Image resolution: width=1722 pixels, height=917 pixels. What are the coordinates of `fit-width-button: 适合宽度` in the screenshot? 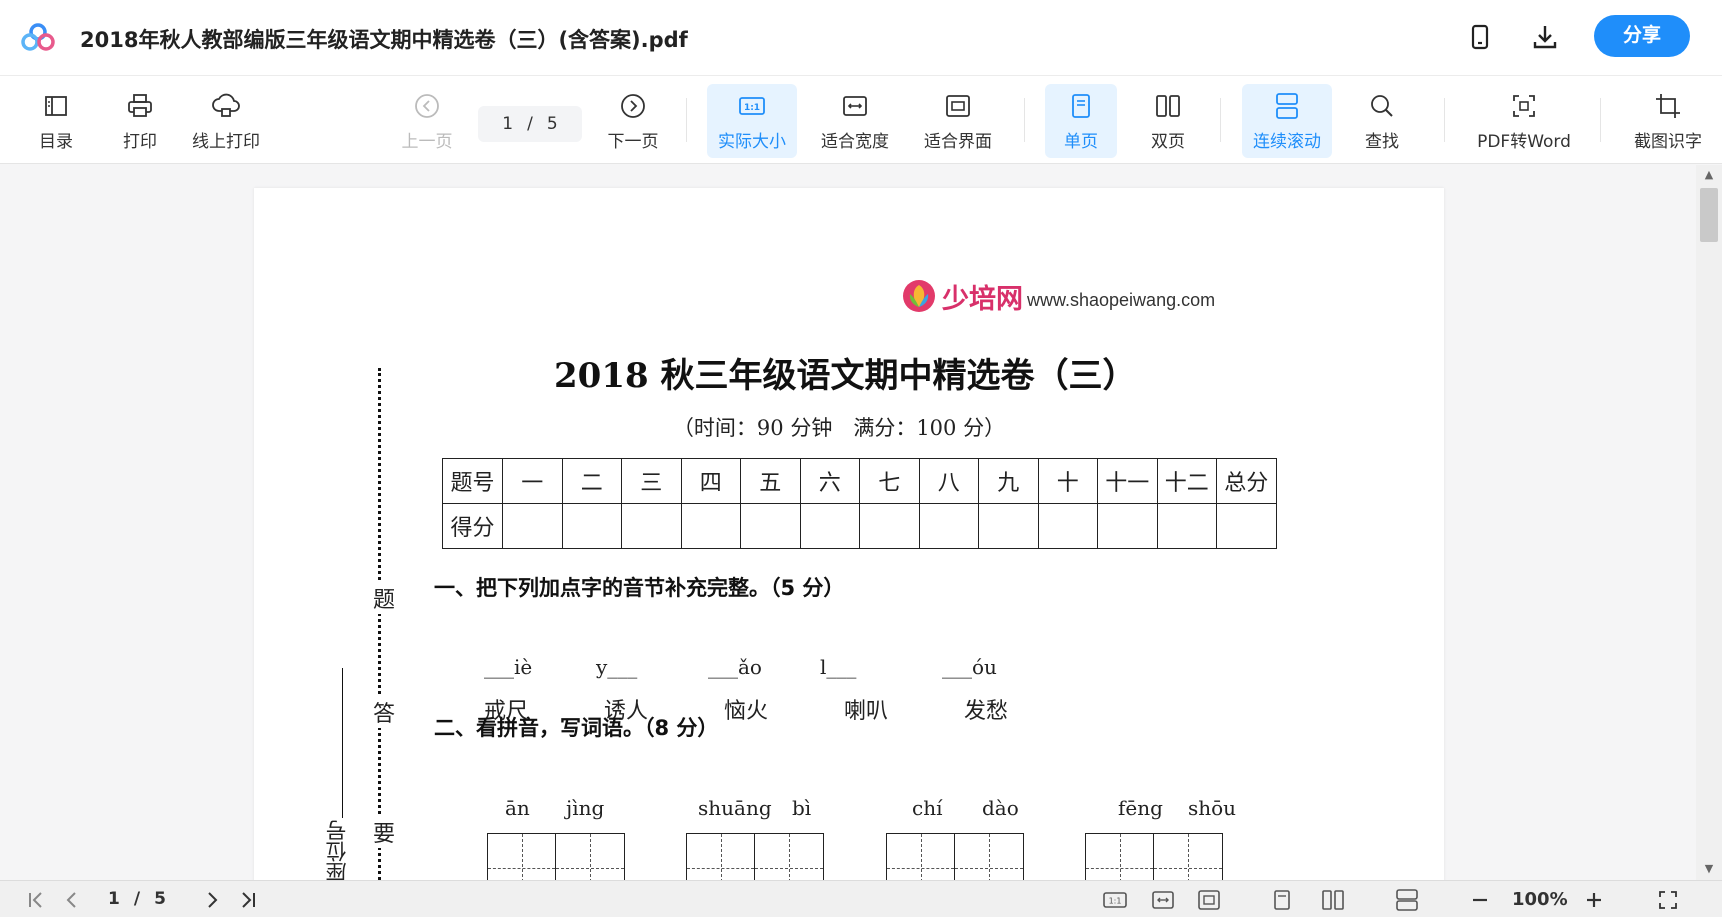 It's located at (855, 121).